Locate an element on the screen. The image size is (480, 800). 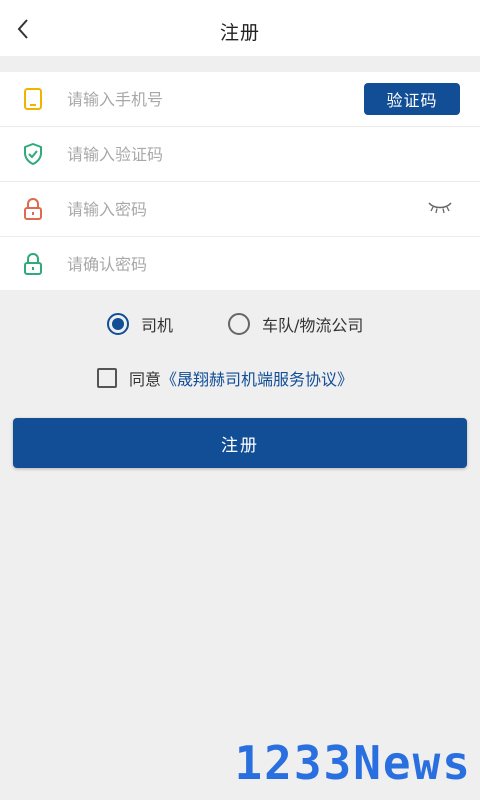
watermark: 1233News is located at coordinates (353, 763).